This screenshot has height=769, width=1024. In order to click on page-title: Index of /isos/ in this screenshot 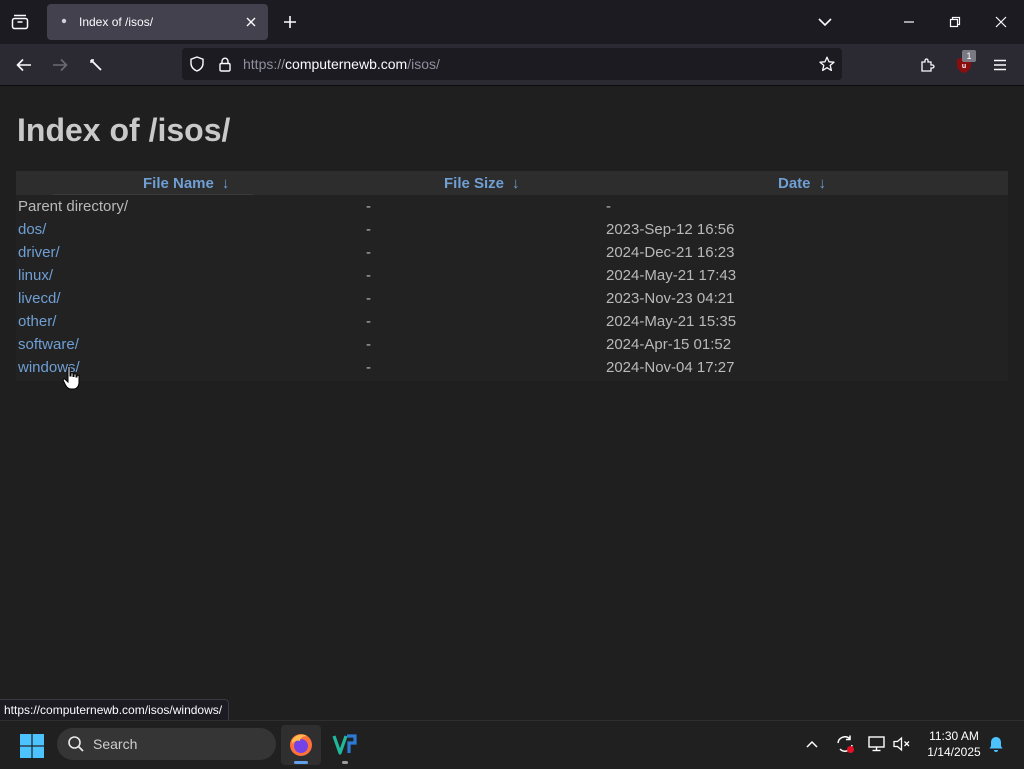, I will do `click(124, 130)`.